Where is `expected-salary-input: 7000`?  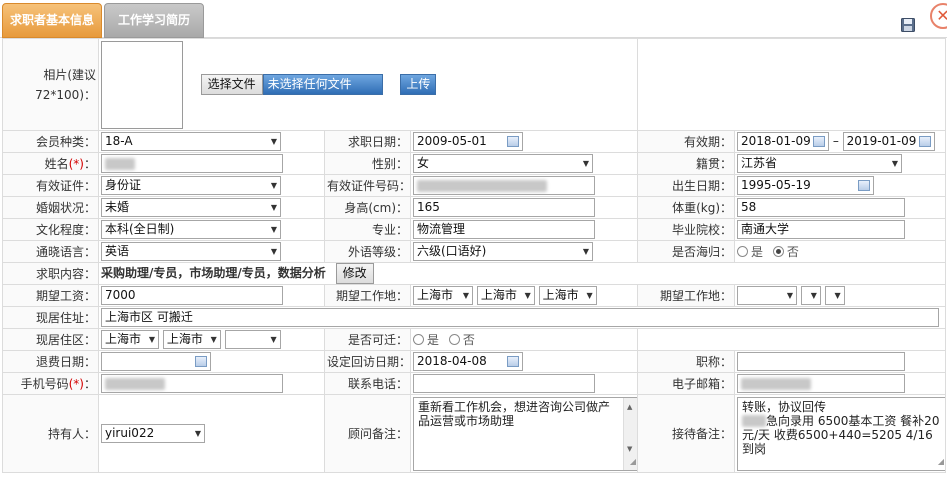 expected-salary-input: 7000 is located at coordinates (192, 295).